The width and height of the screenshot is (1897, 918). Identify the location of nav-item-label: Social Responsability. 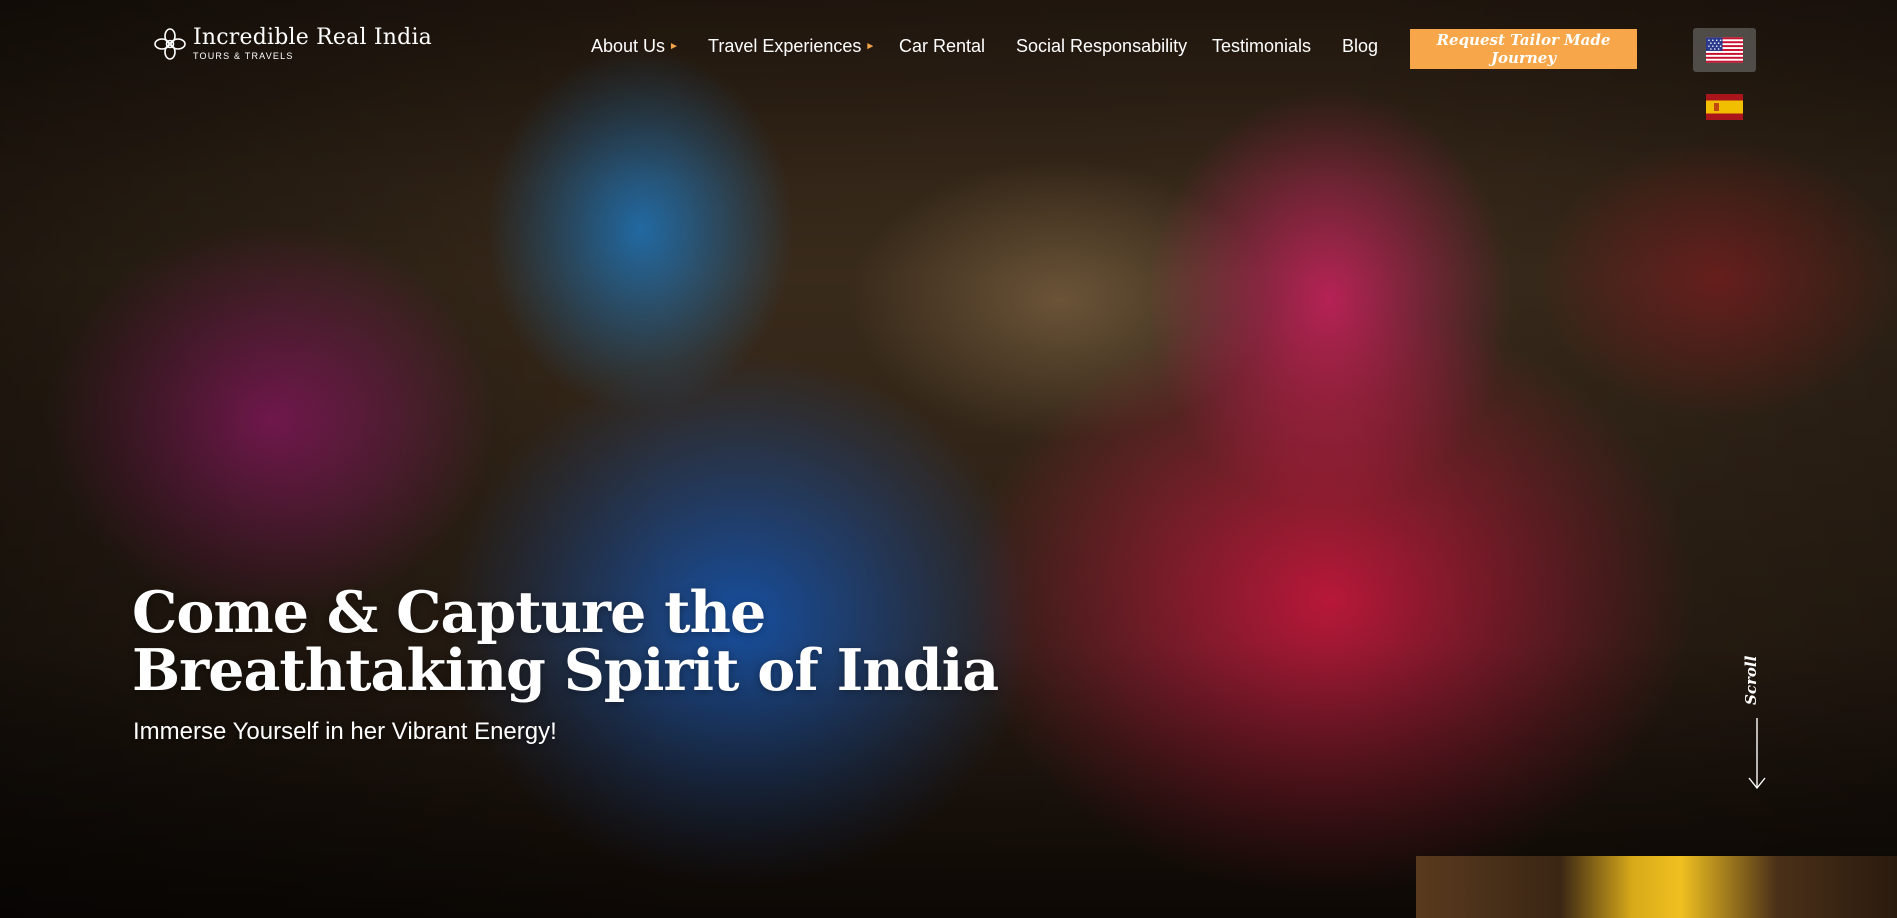
(1102, 46).